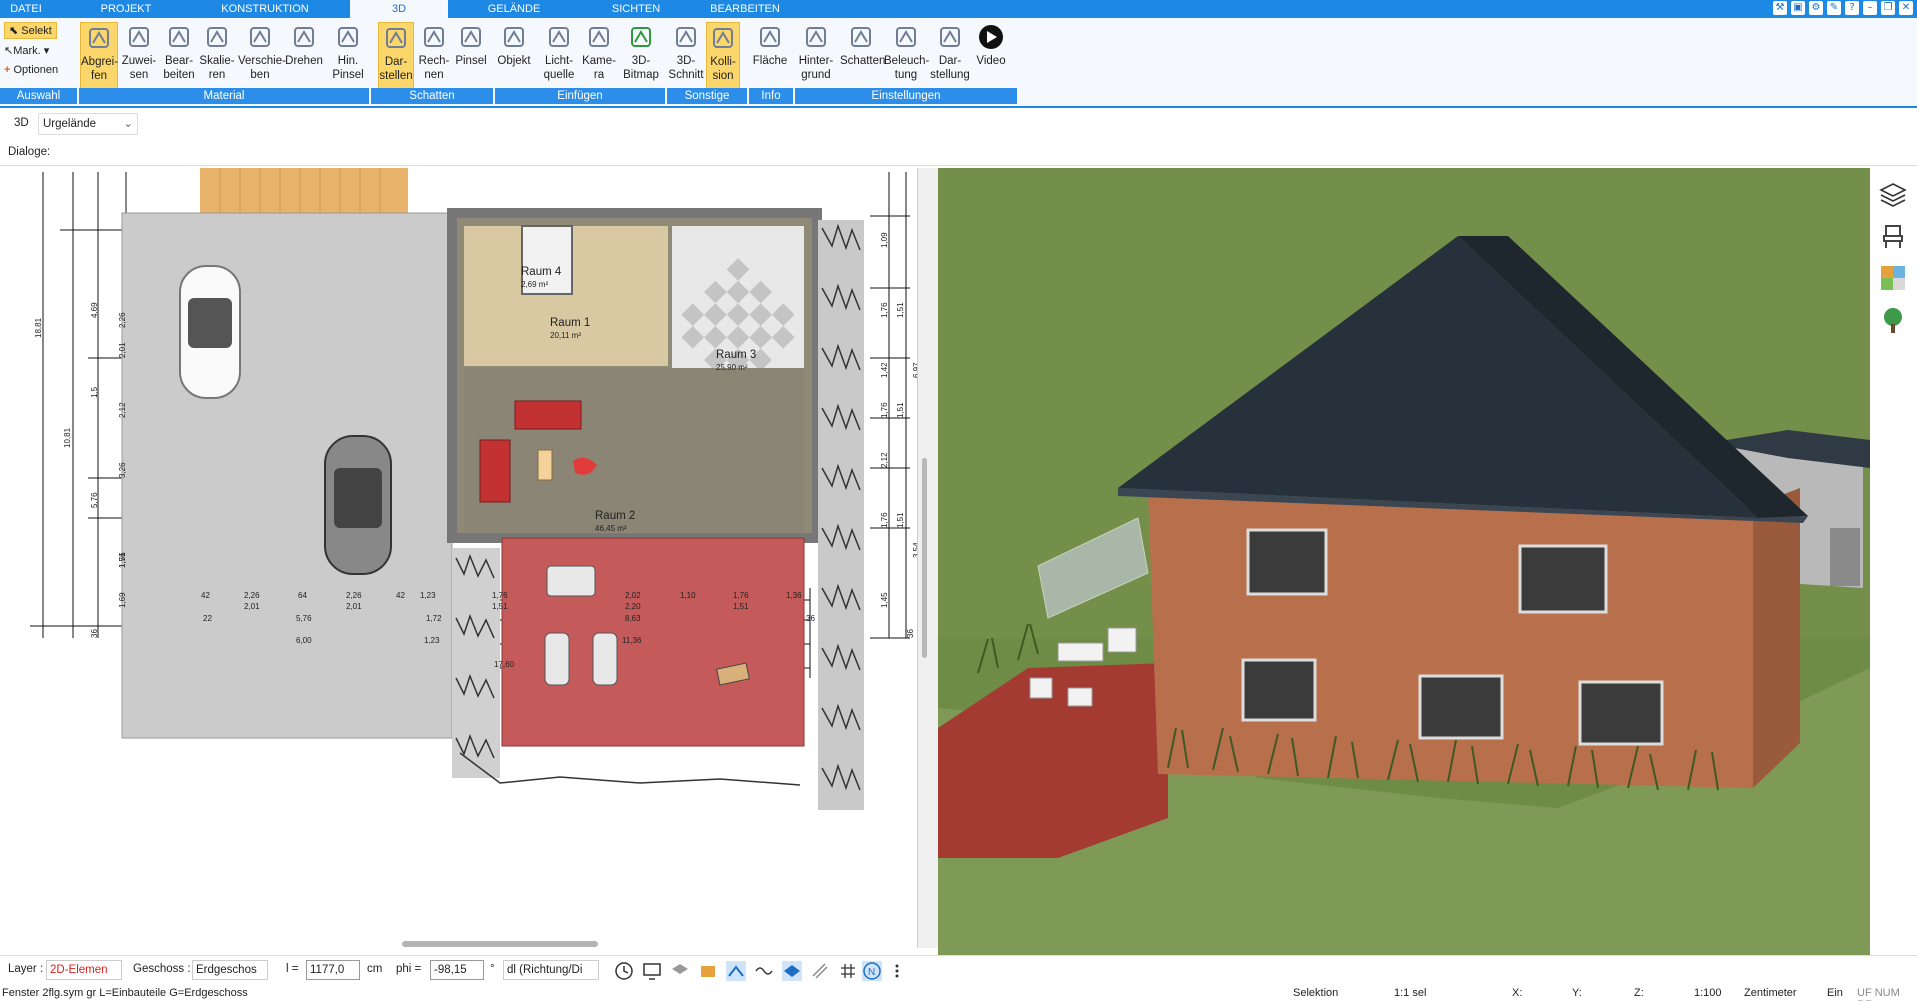 This screenshot has height=1001, width=1917. What do you see at coordinates (862, 57) in the screenshot?
I see `ribbon-button-19: Schatten` at bounding box center [862, 57].